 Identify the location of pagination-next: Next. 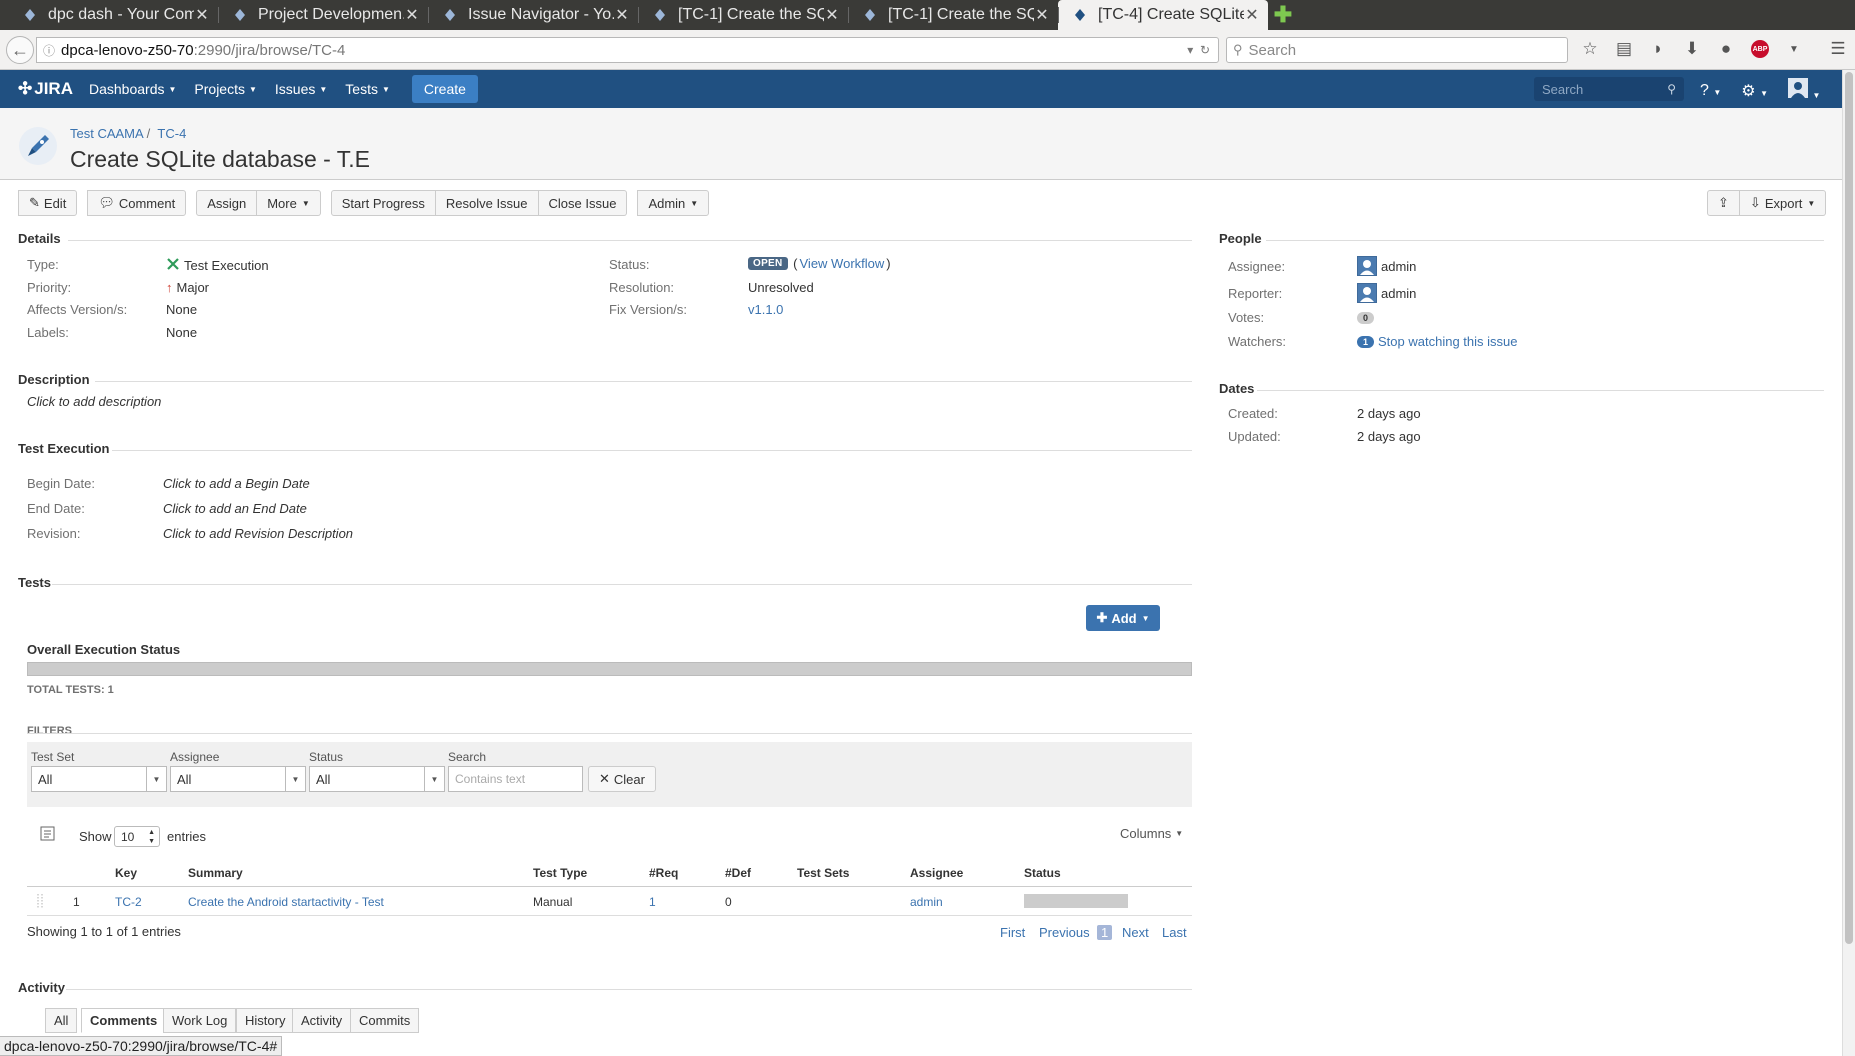
(1135, 932).